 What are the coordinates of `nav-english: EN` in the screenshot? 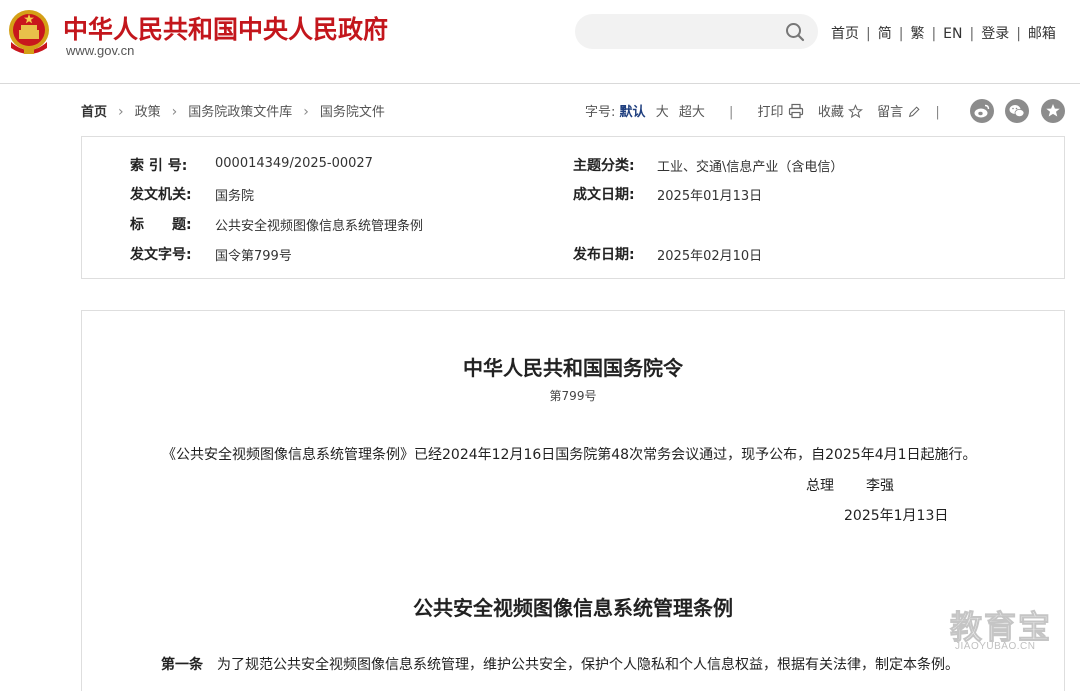 It's located at (952, 34).